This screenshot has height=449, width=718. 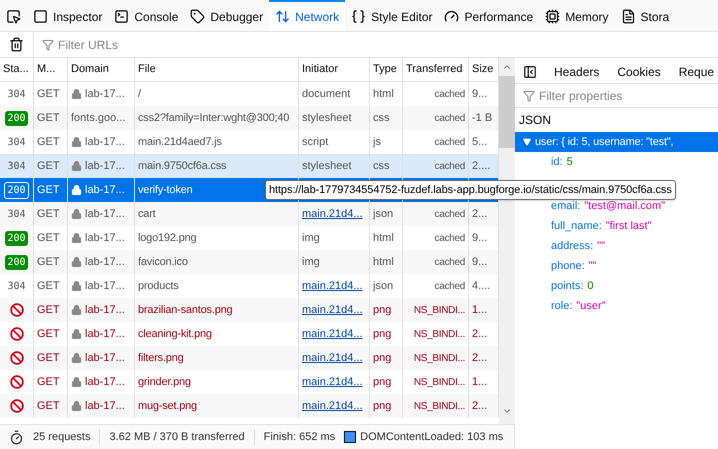 I want to click on toolbar-tab: Console, so click(x=146, y=15).